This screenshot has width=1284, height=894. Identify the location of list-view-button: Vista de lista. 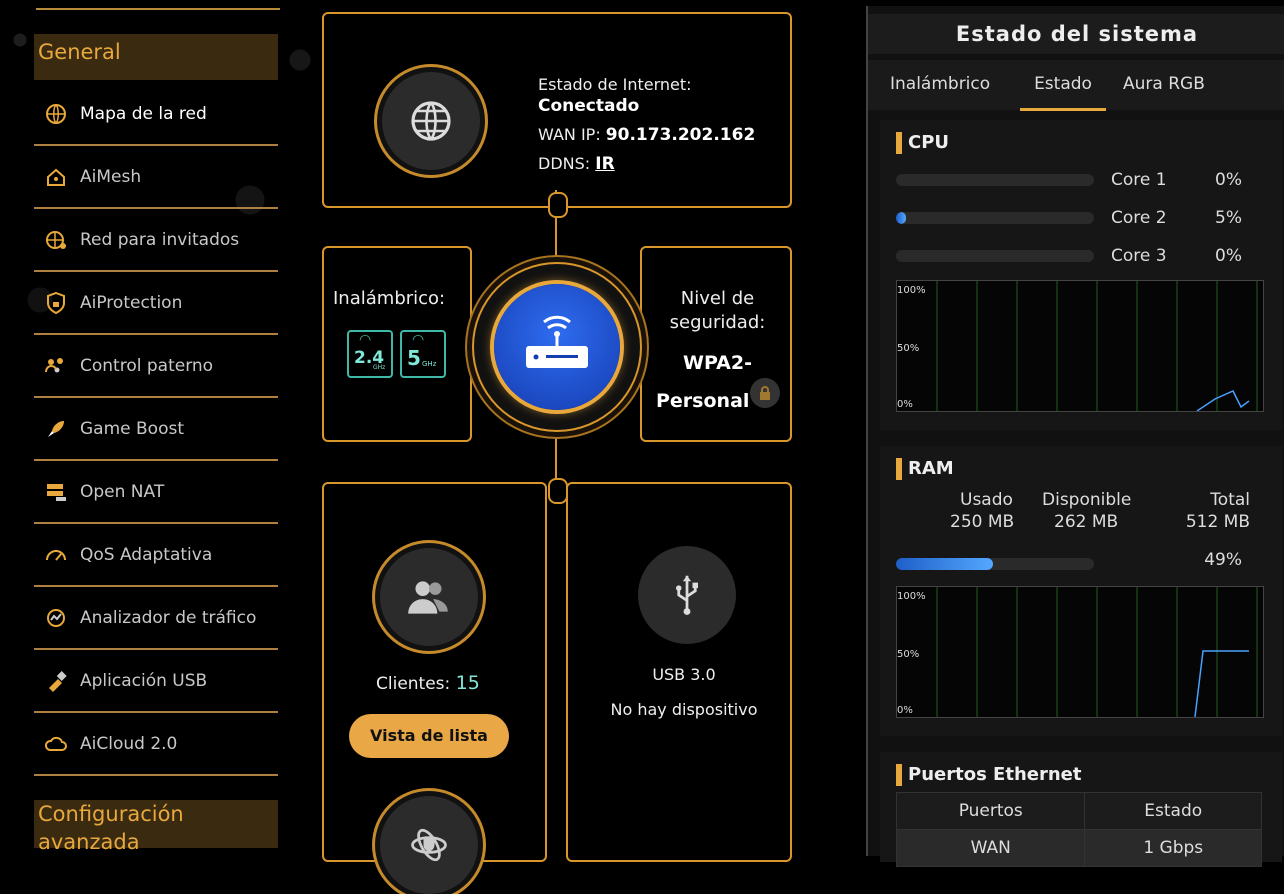
(429, 736).